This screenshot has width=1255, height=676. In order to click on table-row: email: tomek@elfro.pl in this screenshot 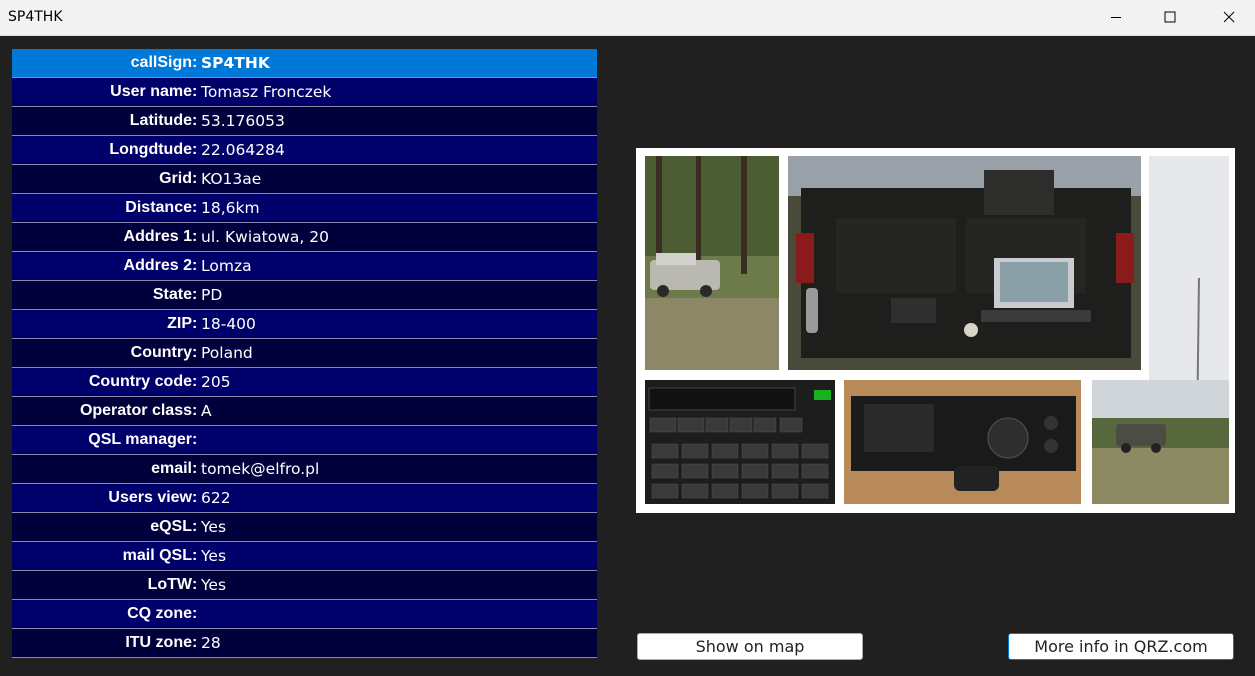, I will do `click(304, 469)`.